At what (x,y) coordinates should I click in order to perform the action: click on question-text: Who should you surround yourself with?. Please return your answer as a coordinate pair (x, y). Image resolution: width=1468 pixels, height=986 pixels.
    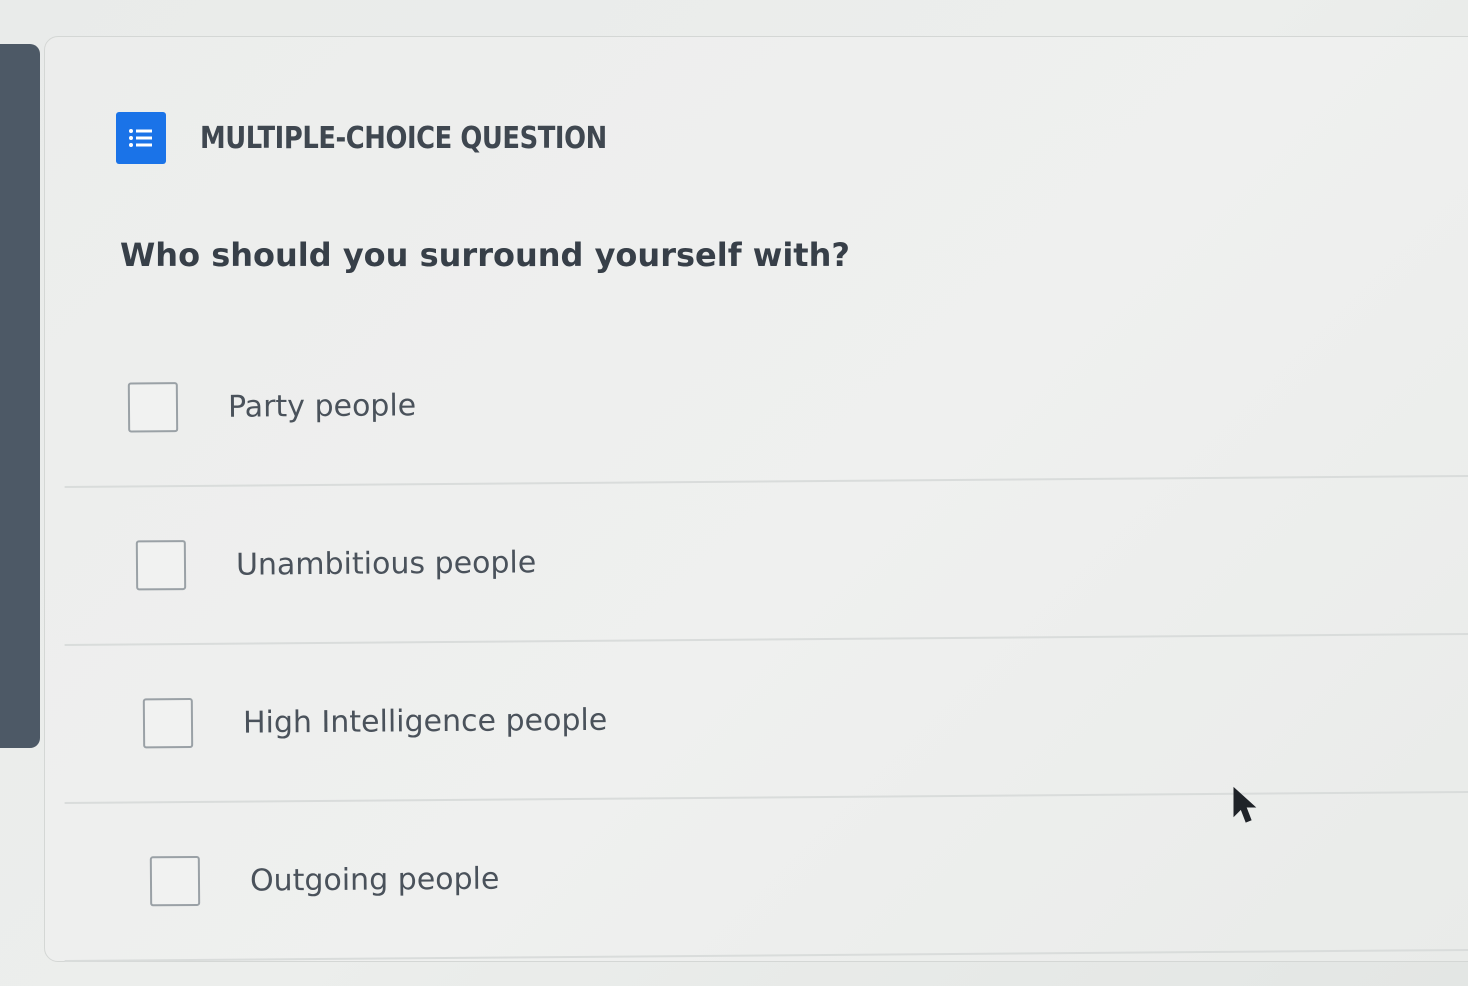
    Looking at the image, I should click on (485, 255).